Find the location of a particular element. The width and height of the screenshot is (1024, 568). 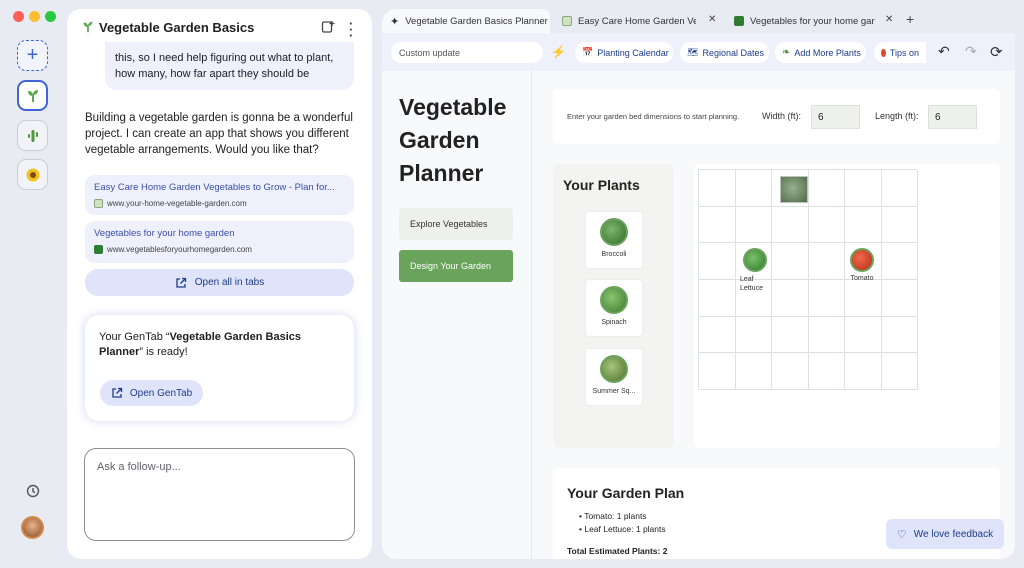

rail-item-vegetable-garden is located at coordinates (32, 95).